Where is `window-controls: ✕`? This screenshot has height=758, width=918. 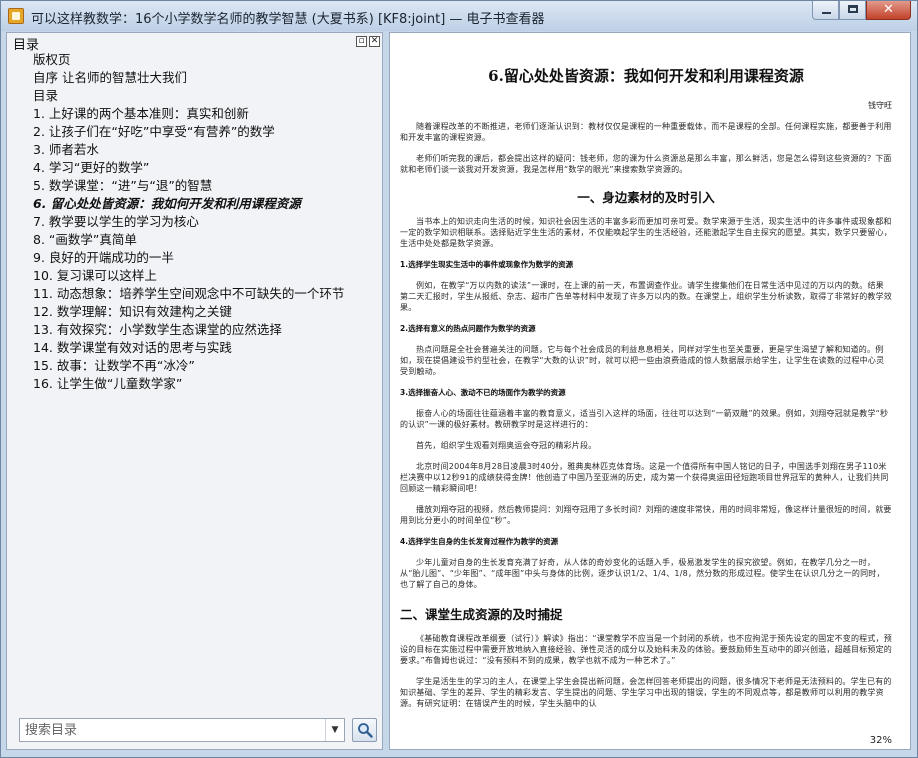
window-controls: ✕ is located at coordinates (861, 10).